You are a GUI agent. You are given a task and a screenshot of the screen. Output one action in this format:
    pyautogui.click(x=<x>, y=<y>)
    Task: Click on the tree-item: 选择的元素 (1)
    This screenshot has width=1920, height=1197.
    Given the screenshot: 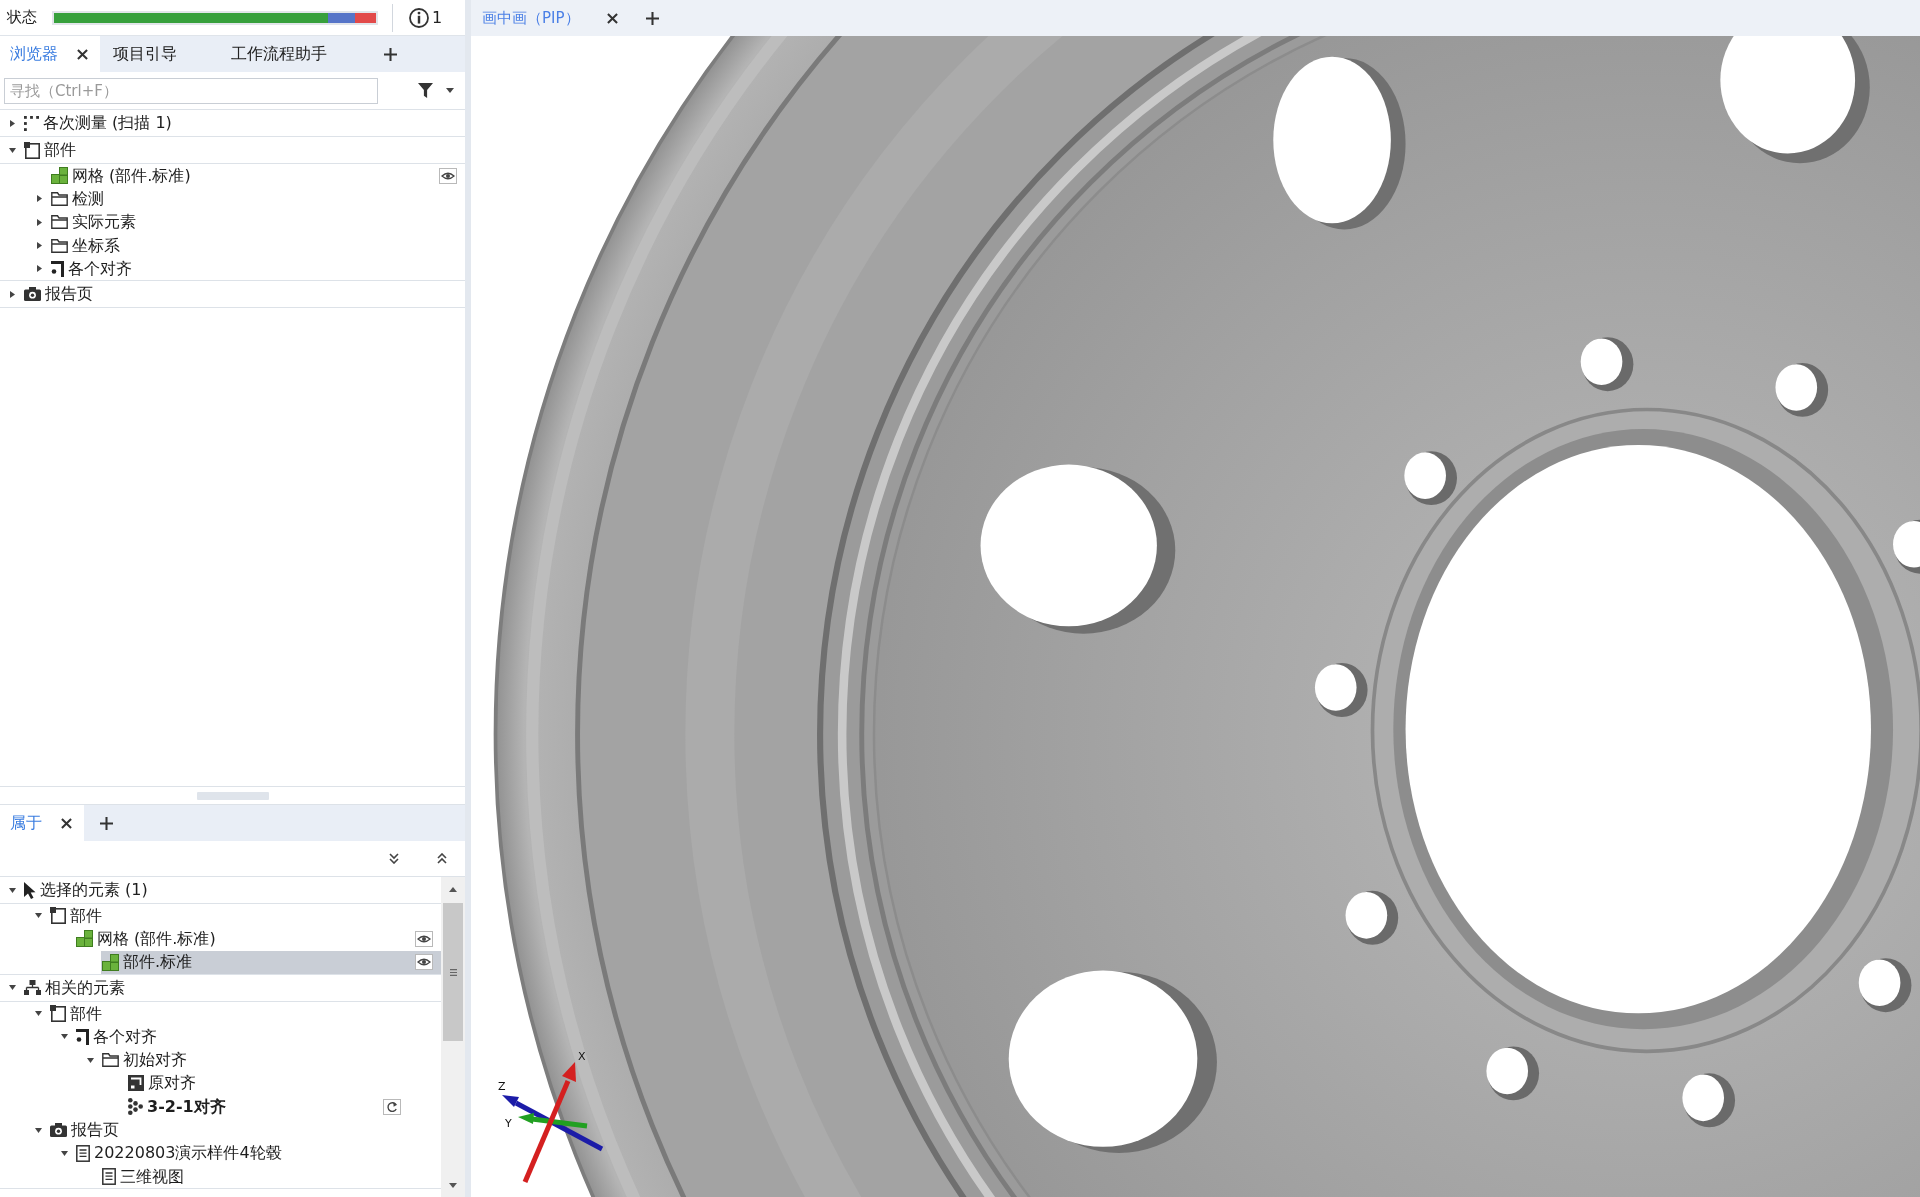 What is the action you would take?
    pyautogui.click(x=232, y=890)
    